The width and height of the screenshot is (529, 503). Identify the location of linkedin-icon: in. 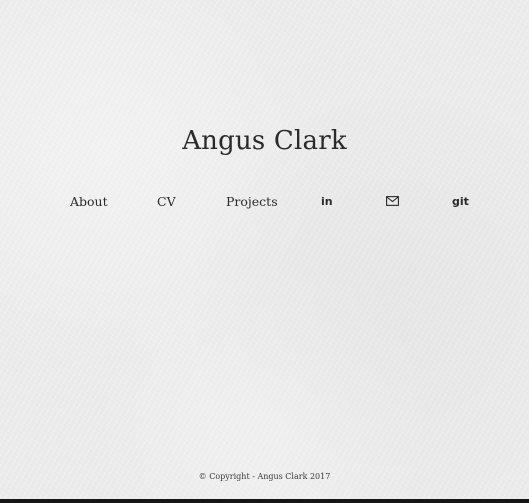
(327, 202).